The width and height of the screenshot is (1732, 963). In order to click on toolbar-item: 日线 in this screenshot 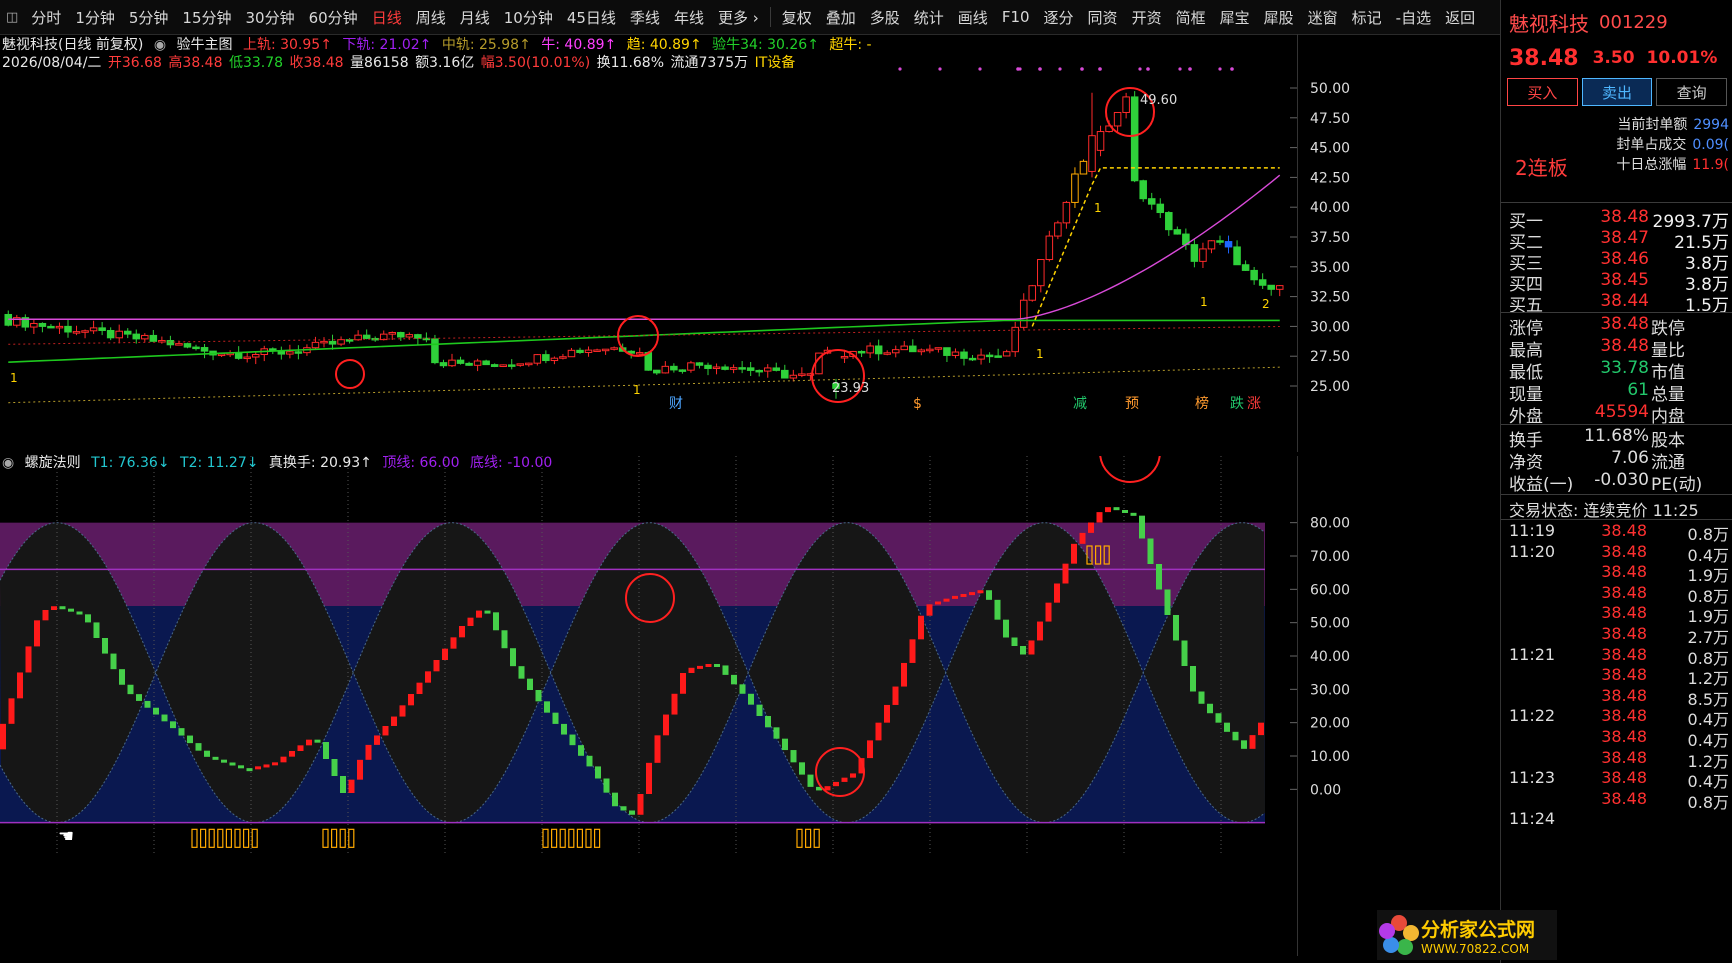, I will do `click(387, 17)`.